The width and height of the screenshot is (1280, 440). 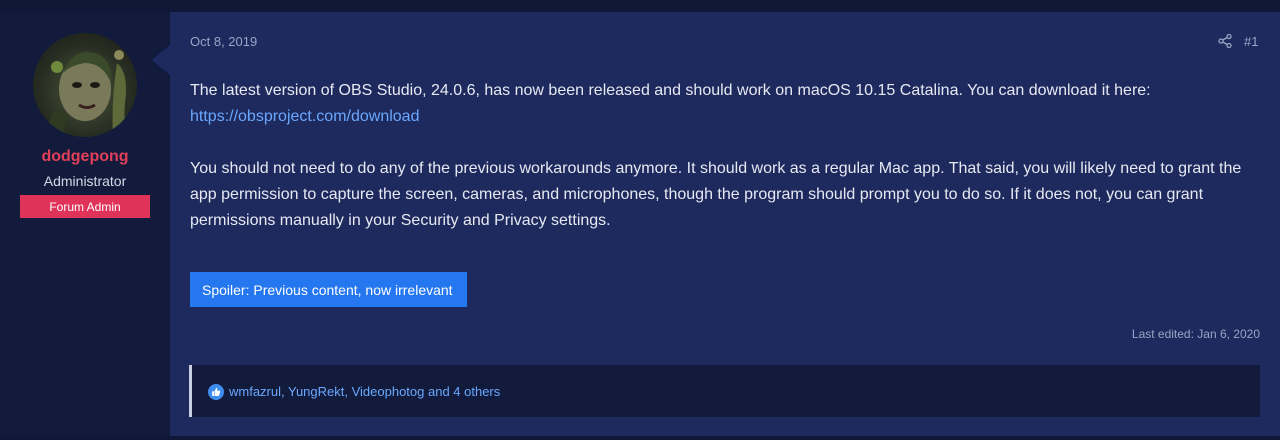 I want to click on user-banner: Forum Admin, so click(x=85, y=206).